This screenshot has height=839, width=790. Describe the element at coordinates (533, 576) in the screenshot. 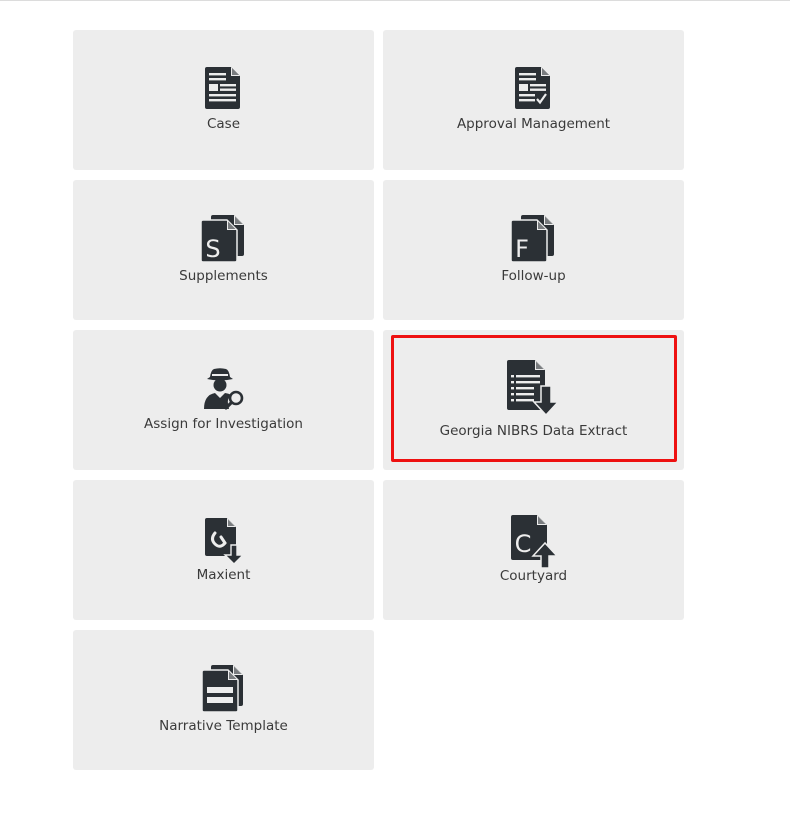

I see `tile-courtyard-label: Courtyard` at that location.